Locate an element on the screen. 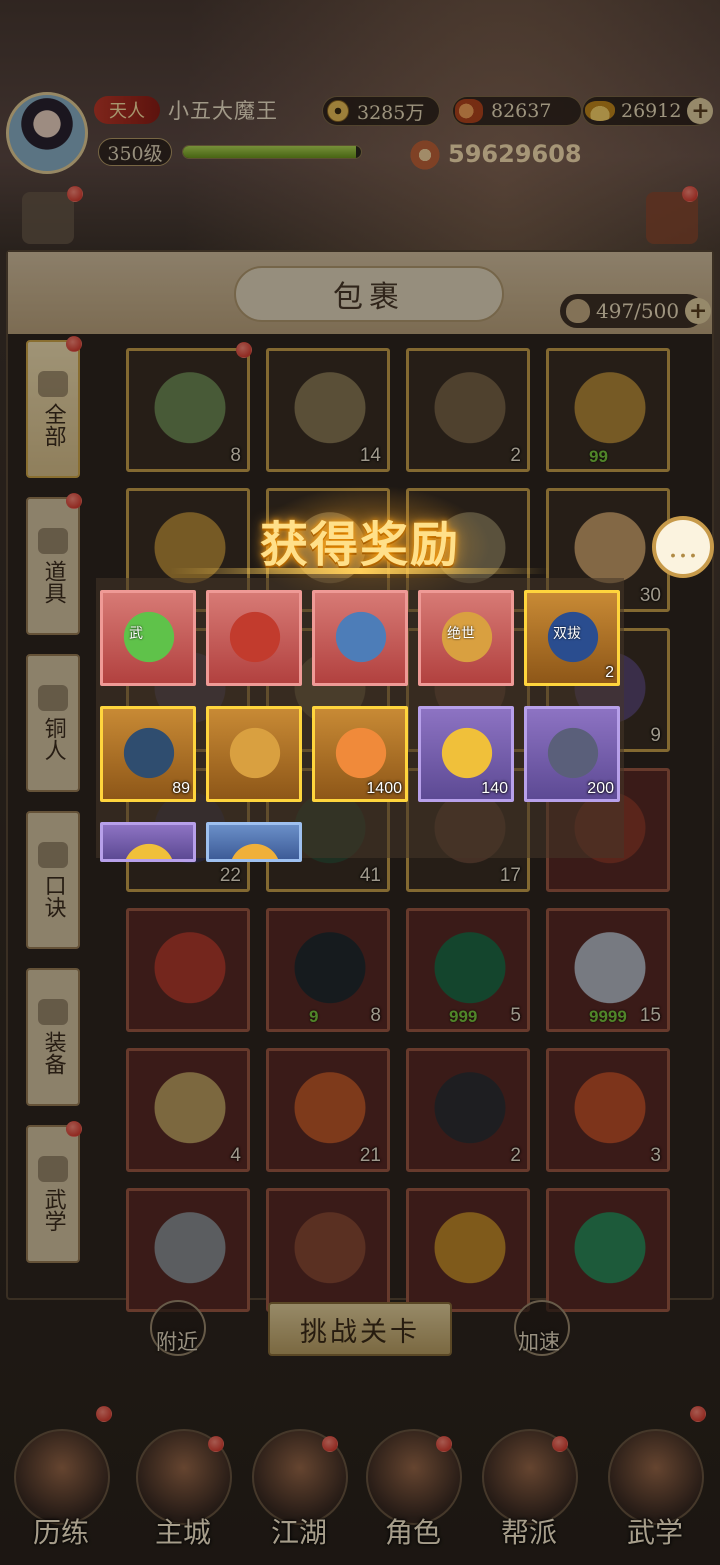 The width and height of the screenshot is (720, 1565). reward-item: 武 is located at coordinates (148, 638).